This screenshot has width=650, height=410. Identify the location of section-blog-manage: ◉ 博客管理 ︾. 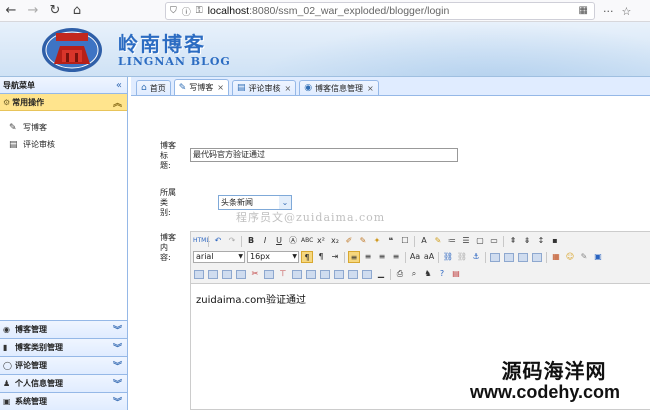
(63, 329).